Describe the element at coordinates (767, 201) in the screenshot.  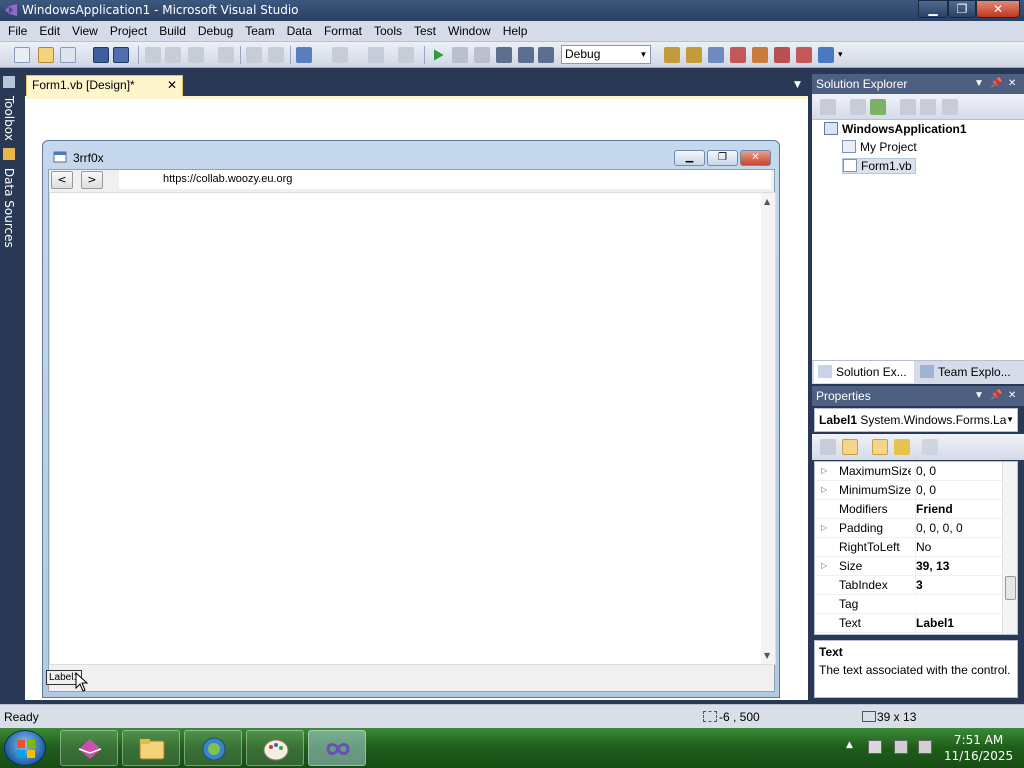
I see `scroll-up-icon: ▲` at that location.